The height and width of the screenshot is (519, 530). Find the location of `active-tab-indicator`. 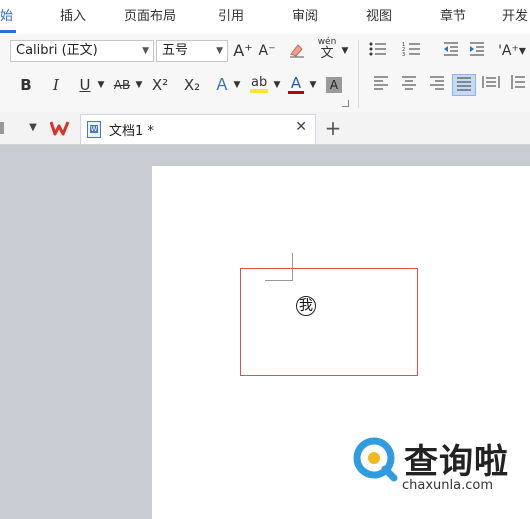

active-tab-indicator is located at coordinates (8, 31).